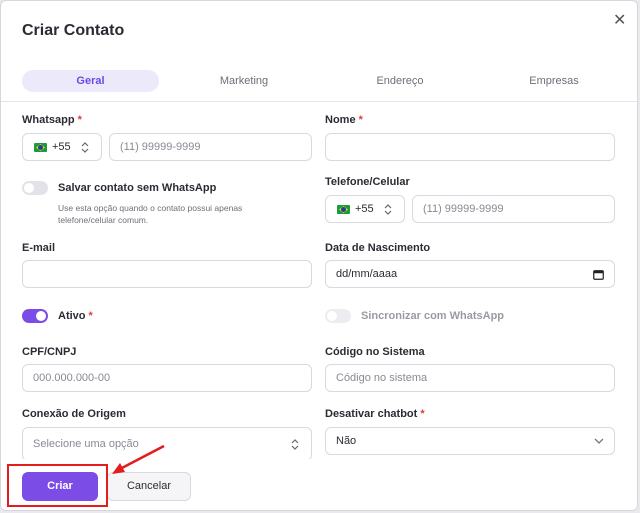 This screenshot has width=640, height=513. I want to click on close-icon: ✕, so click(619, 21).